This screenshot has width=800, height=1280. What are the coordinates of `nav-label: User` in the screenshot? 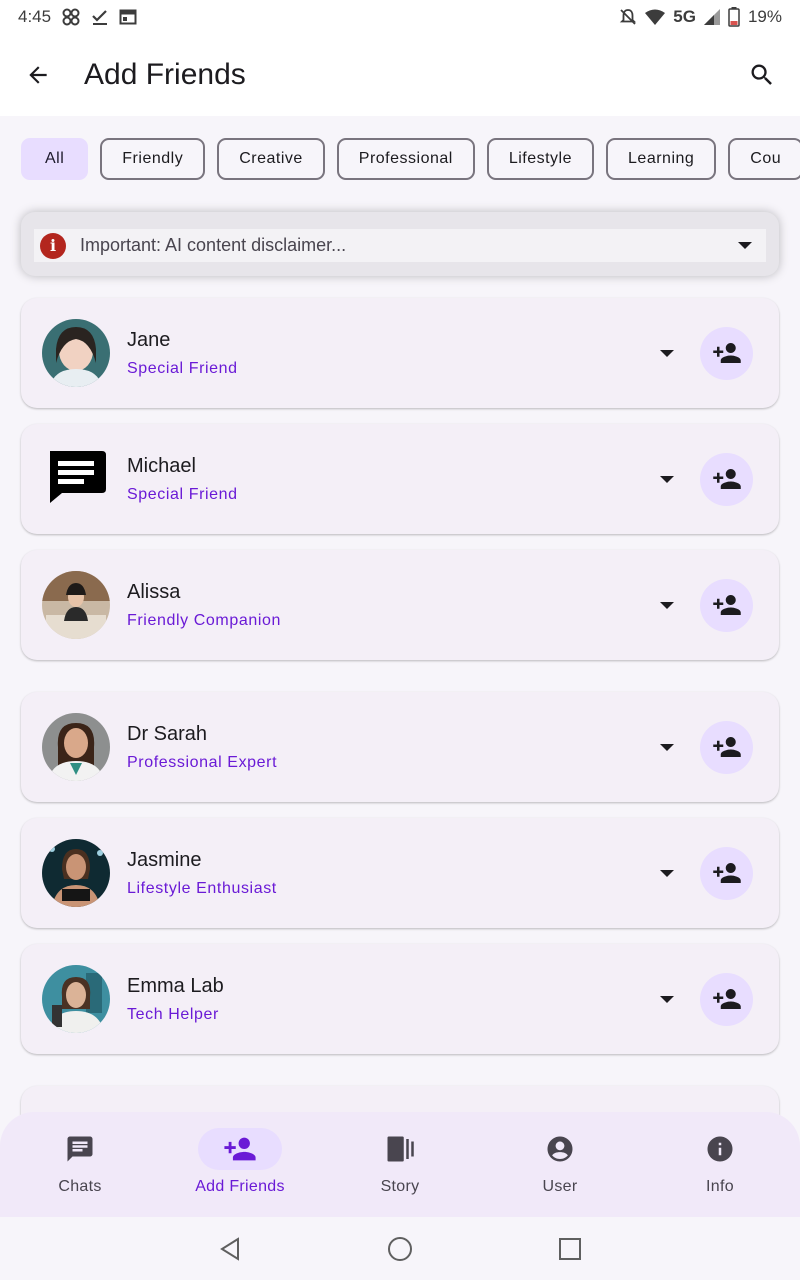 It's located at (560, 1186).